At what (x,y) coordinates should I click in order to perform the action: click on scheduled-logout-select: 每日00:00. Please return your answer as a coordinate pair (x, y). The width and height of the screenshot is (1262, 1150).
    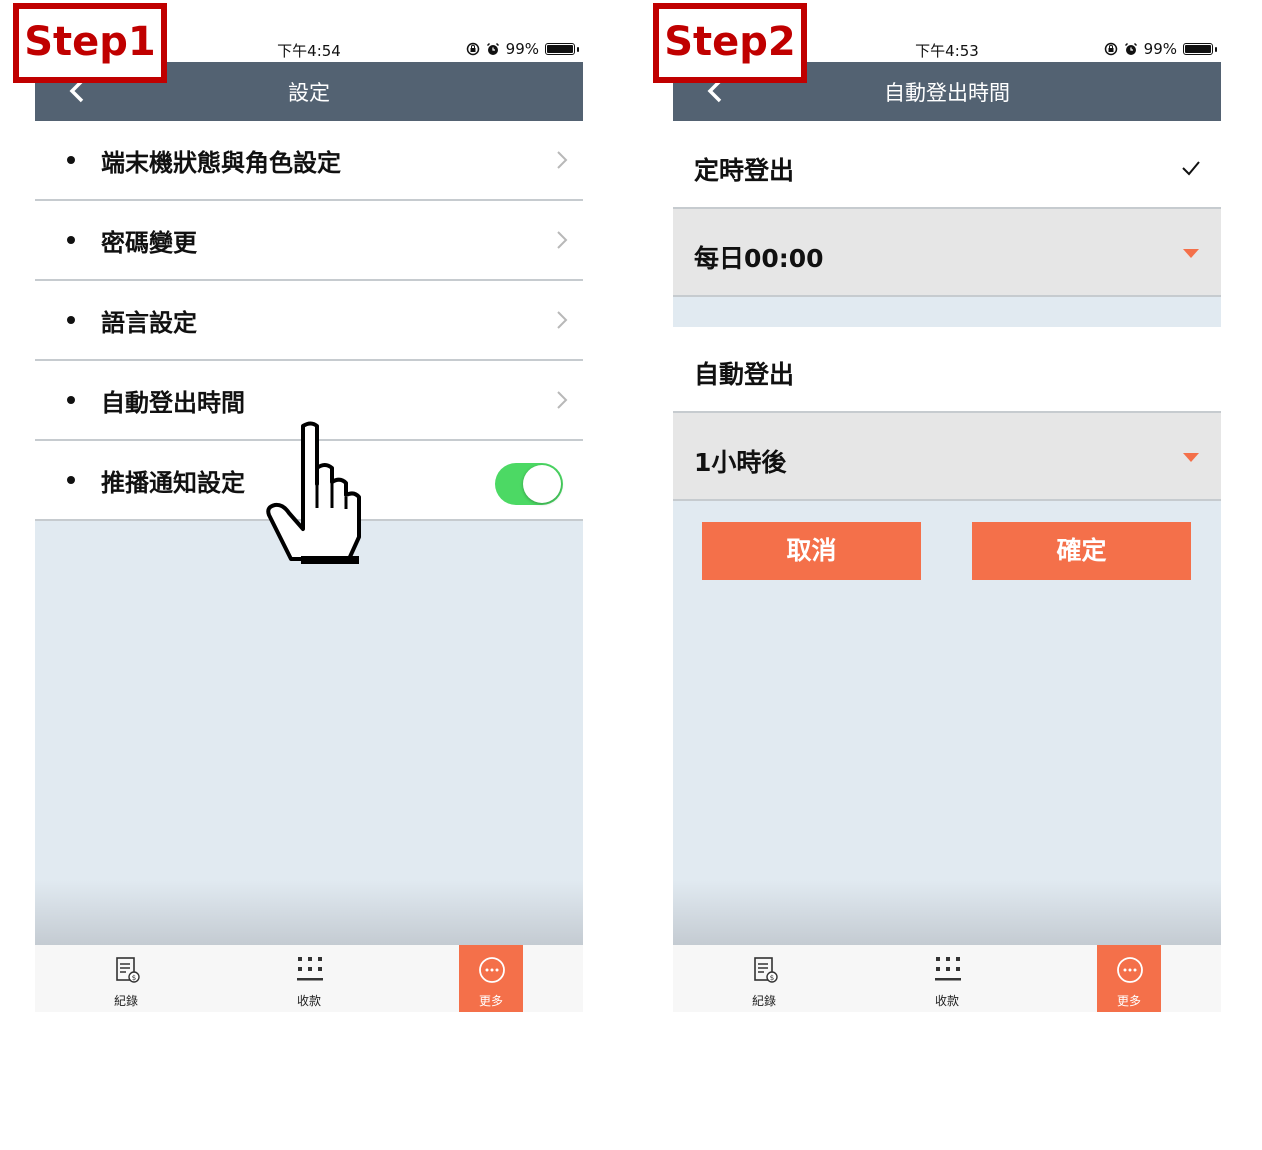
    Looking at the image, I should click on (947, 252).